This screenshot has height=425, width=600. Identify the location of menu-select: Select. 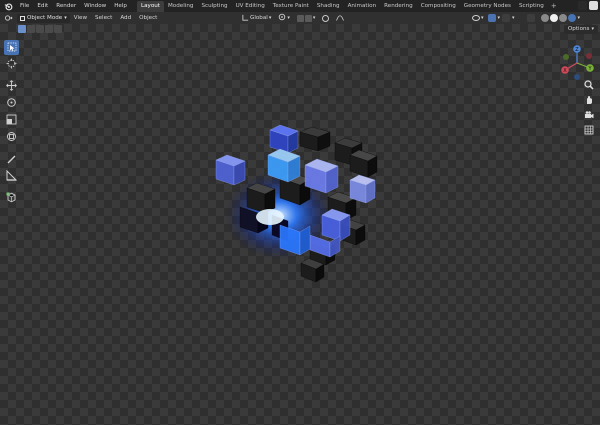
(103, 18).